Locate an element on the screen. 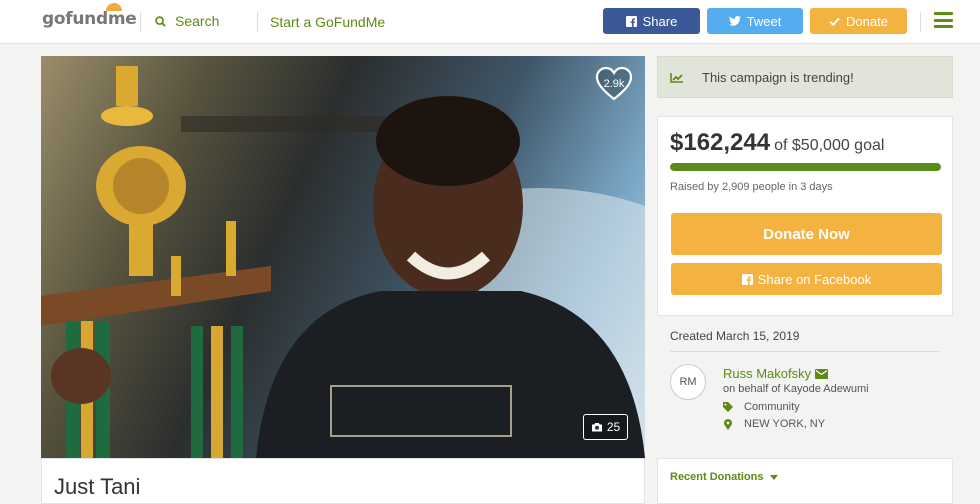 This screenshot has height=504, width=980. organizer-name-link: Russ Makofsky is located at coordinates (776, 373).